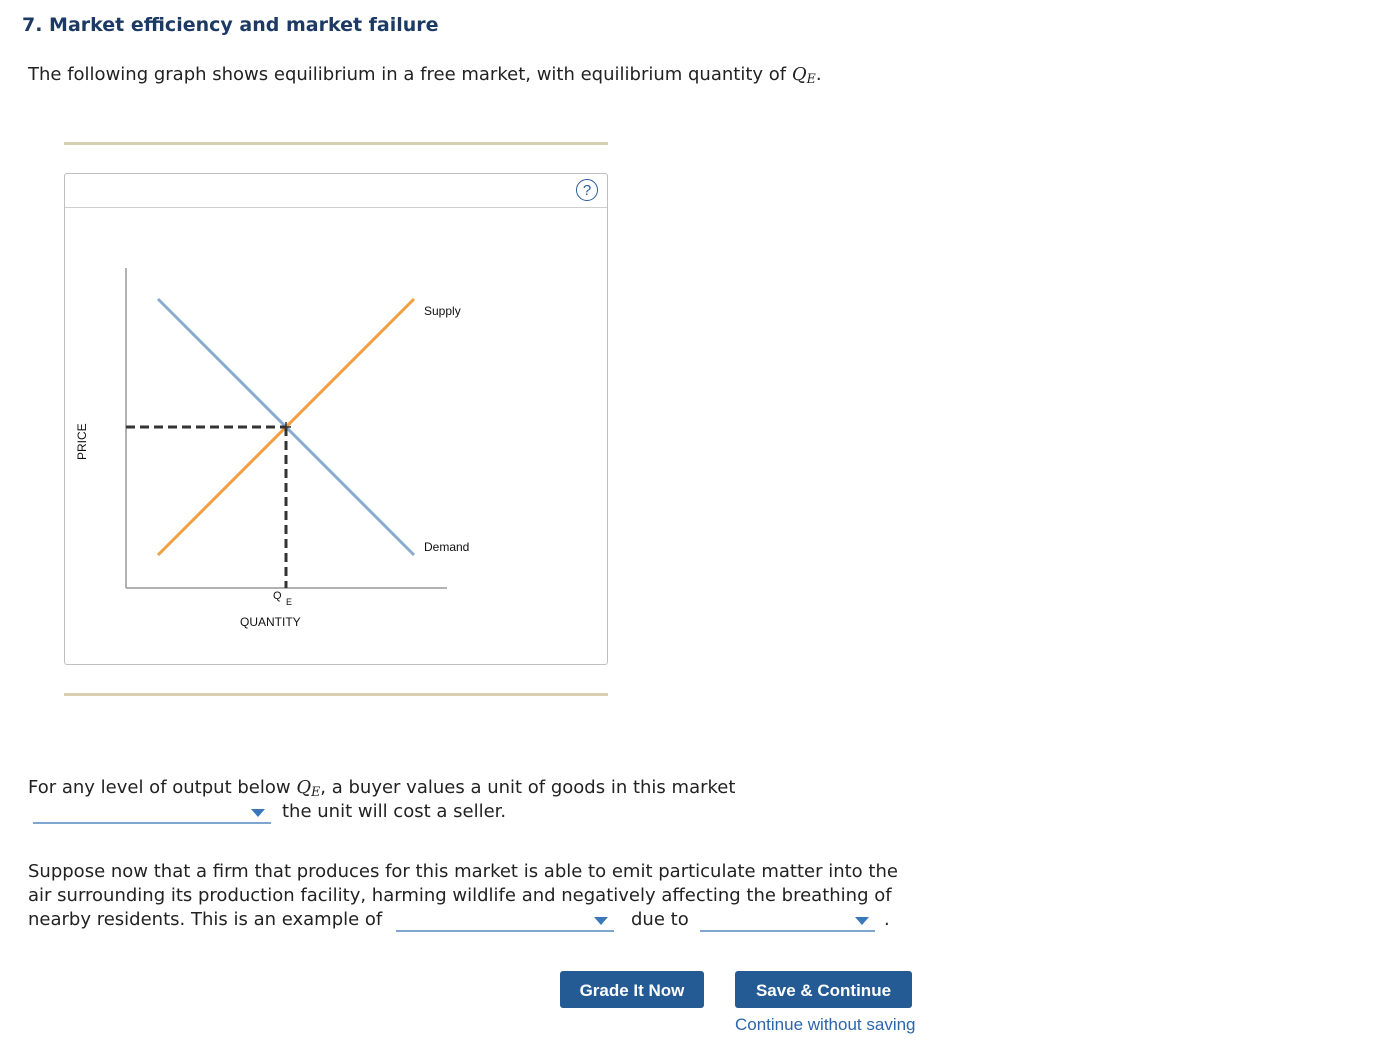  What do you see at coordinates (289, 602) in the screenshot?
I see `qe-axis-subscript: E` at bounding box center [289, 602].